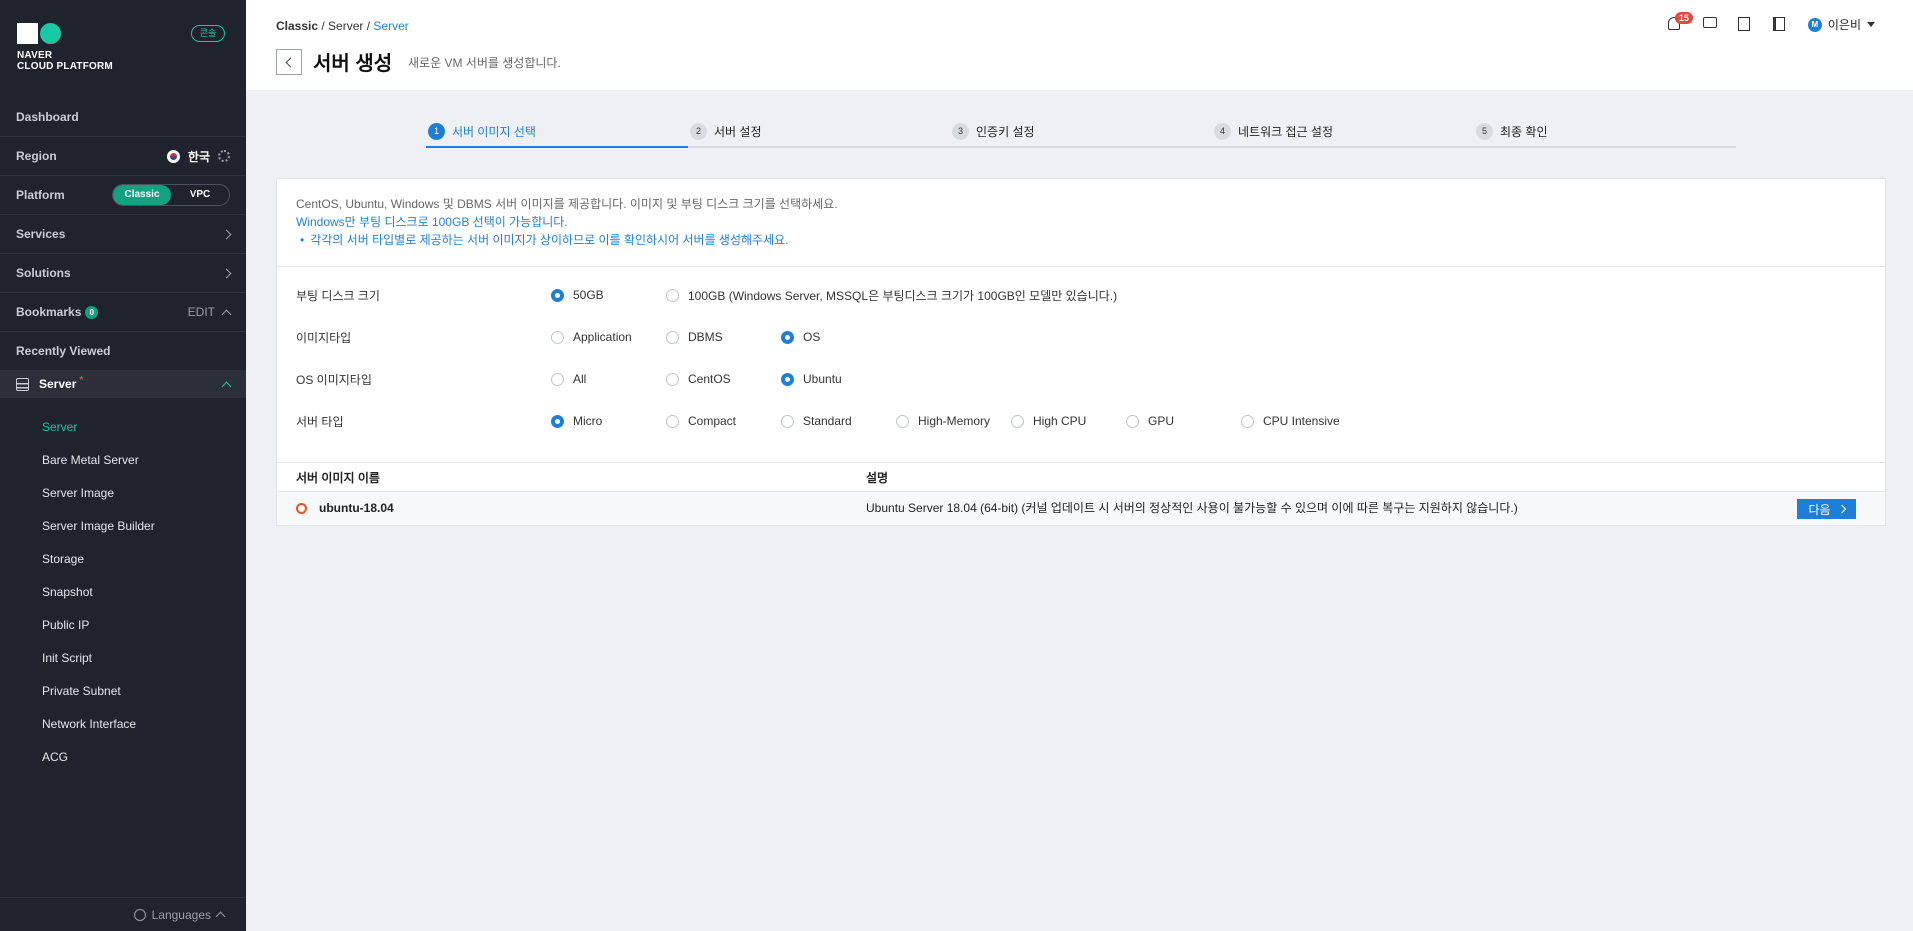 The height and width of the screenshot is (931, 1913). Describe the element at coordinates (123, 914) in the screenshot. I see `languages-button: Languages` at that location.